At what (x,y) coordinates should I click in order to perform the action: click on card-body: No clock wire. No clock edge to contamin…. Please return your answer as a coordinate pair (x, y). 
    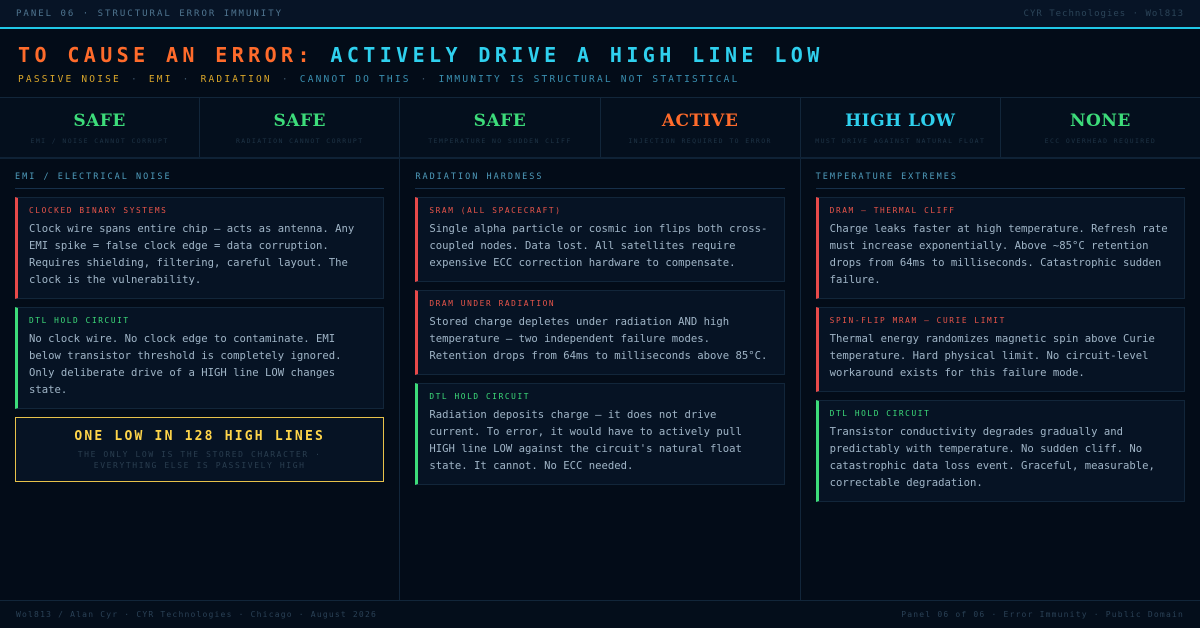
    Looking at the image, I should click on (185, 364).